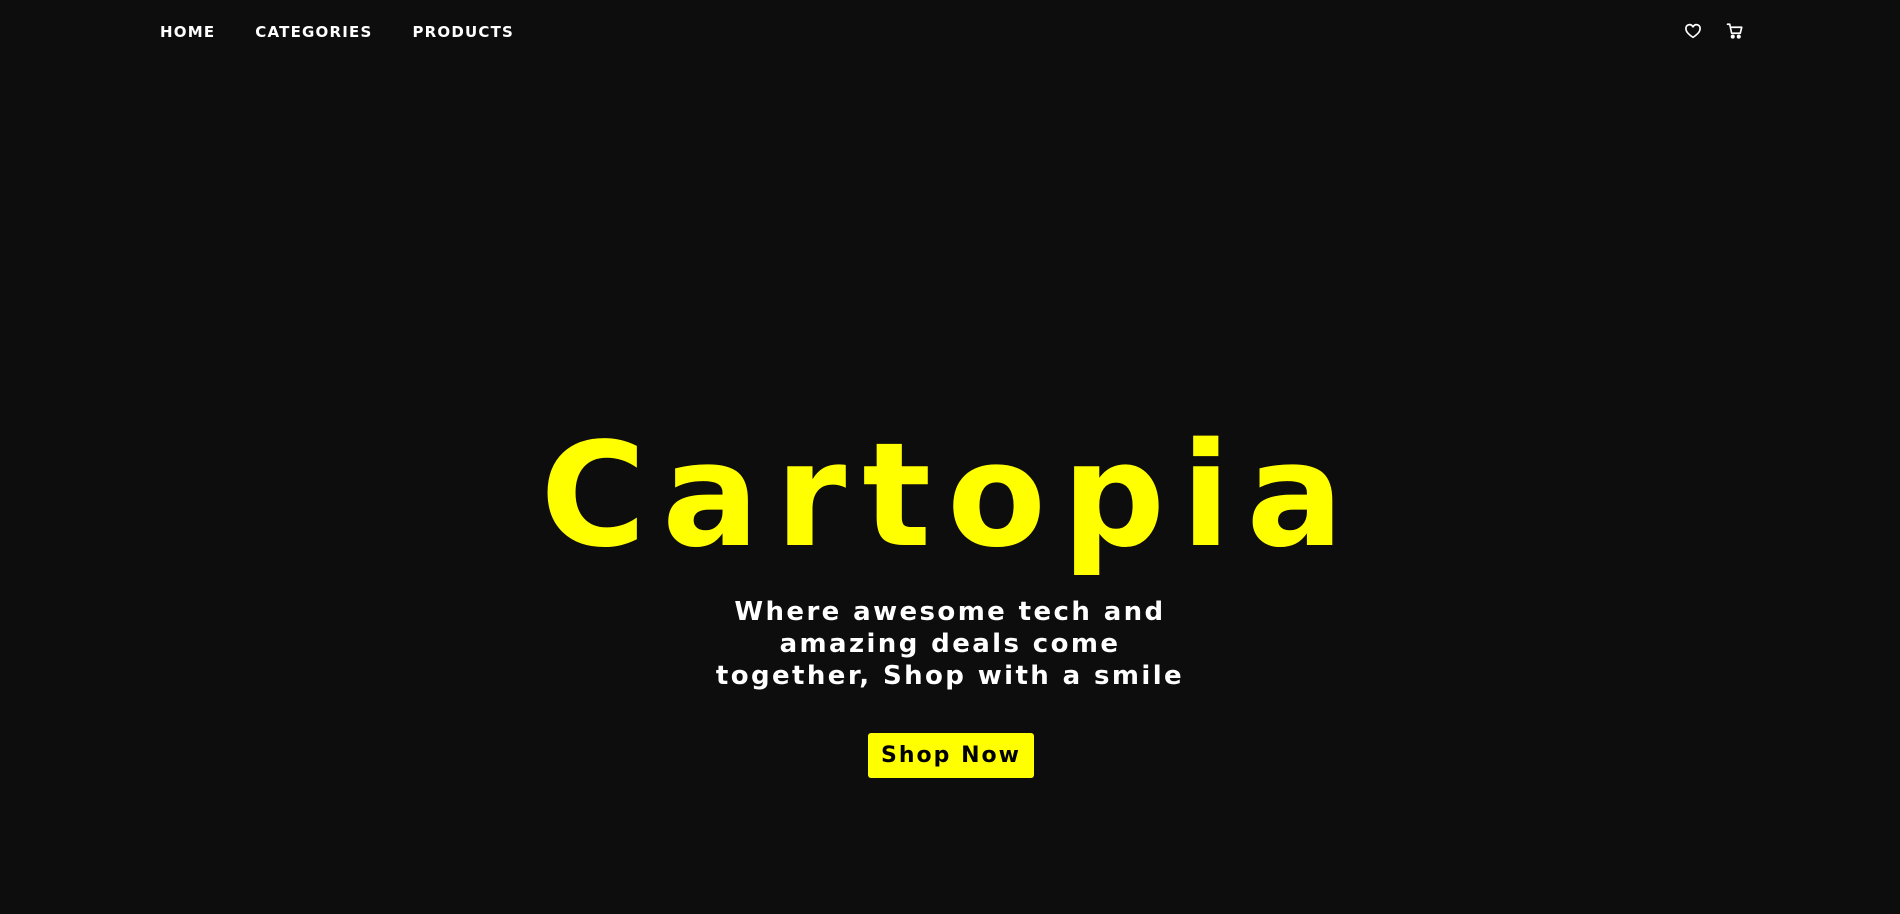 The image size is (1900, 914). I want to click on tagline-line-1: Where awesome tech and, so click(950, 612).